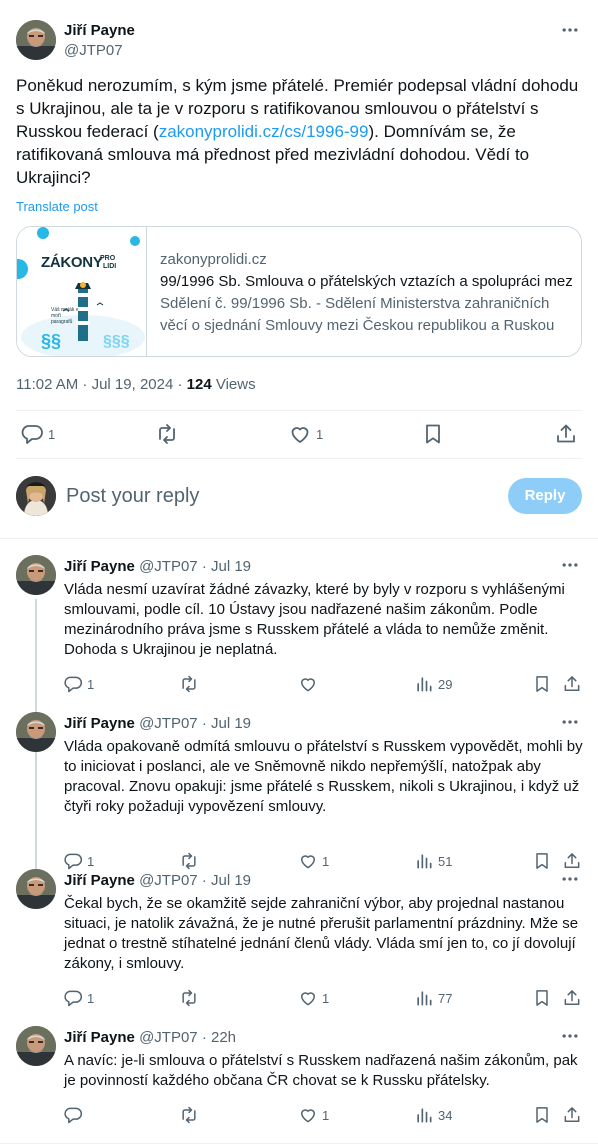 This screenshot has width=598, height=1148. What do you see at coordinates (445, 684) in the screenshot?
I see `views-count: 29` at bounding box center [445, 684].